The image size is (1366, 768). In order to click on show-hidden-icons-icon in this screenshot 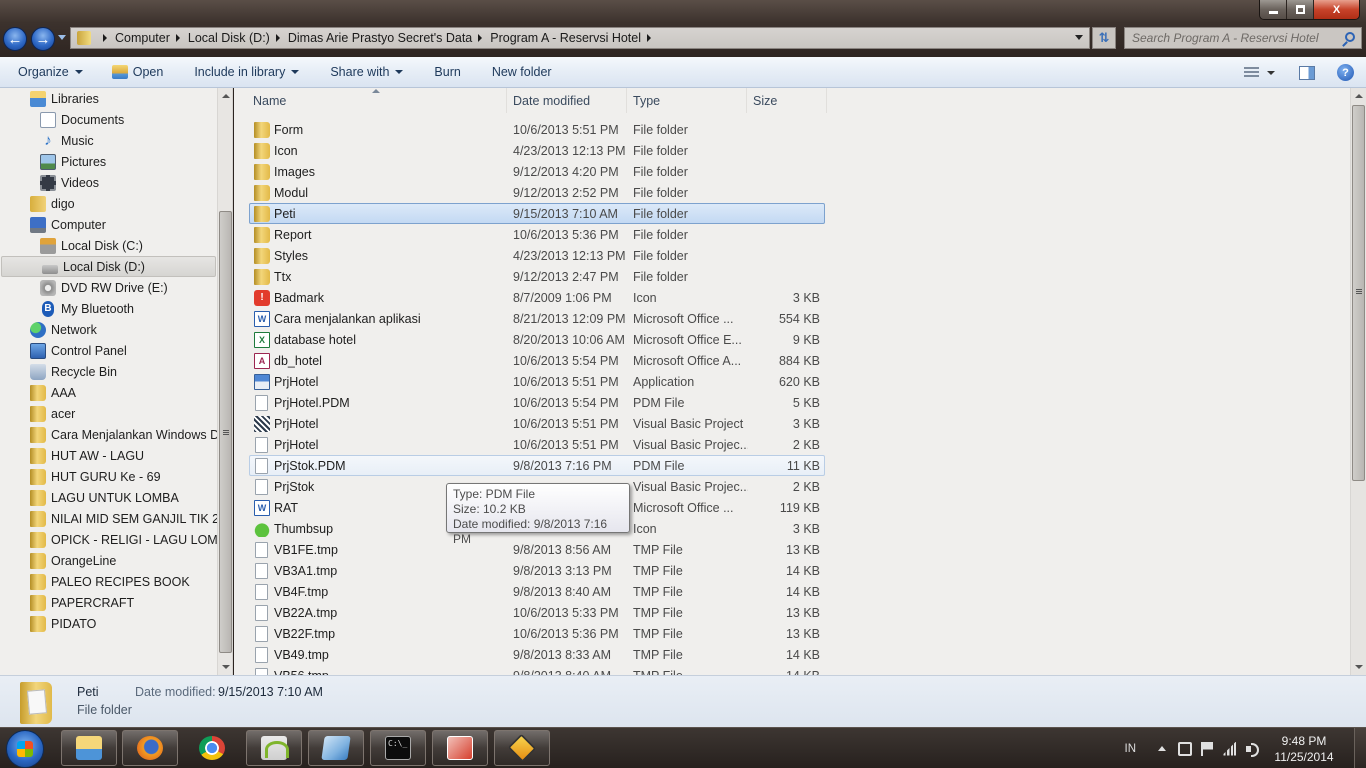, I will do `click(1162, 748)`.